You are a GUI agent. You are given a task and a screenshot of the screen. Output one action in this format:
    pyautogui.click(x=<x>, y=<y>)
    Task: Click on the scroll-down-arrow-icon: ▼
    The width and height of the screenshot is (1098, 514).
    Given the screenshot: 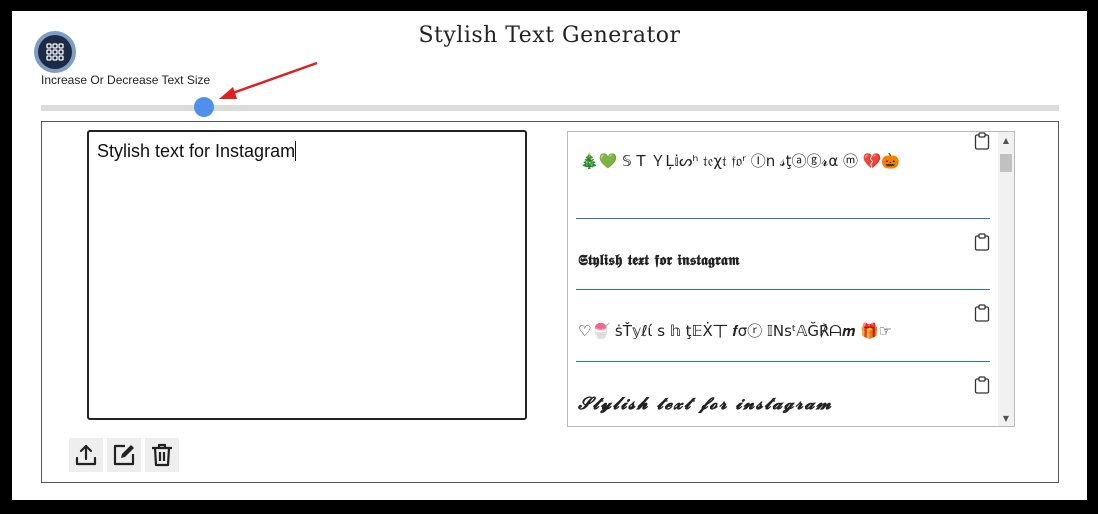 What is the action you would take?
    pyautogui.click(x=1006, y=418)
    